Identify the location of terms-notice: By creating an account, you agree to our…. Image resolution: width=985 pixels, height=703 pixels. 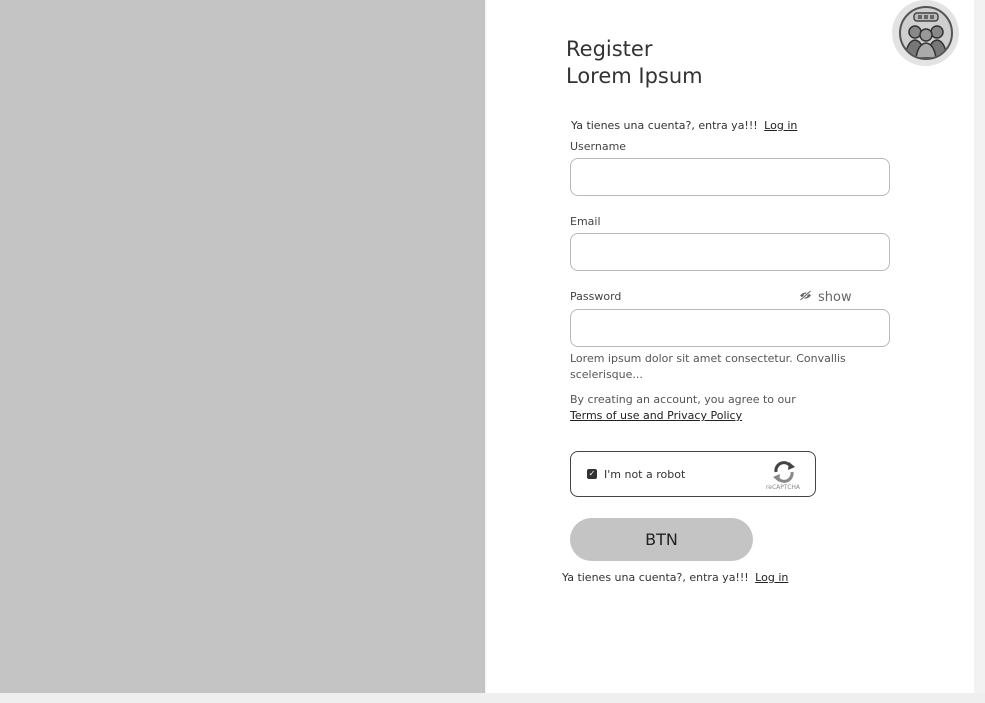
(683, 408).